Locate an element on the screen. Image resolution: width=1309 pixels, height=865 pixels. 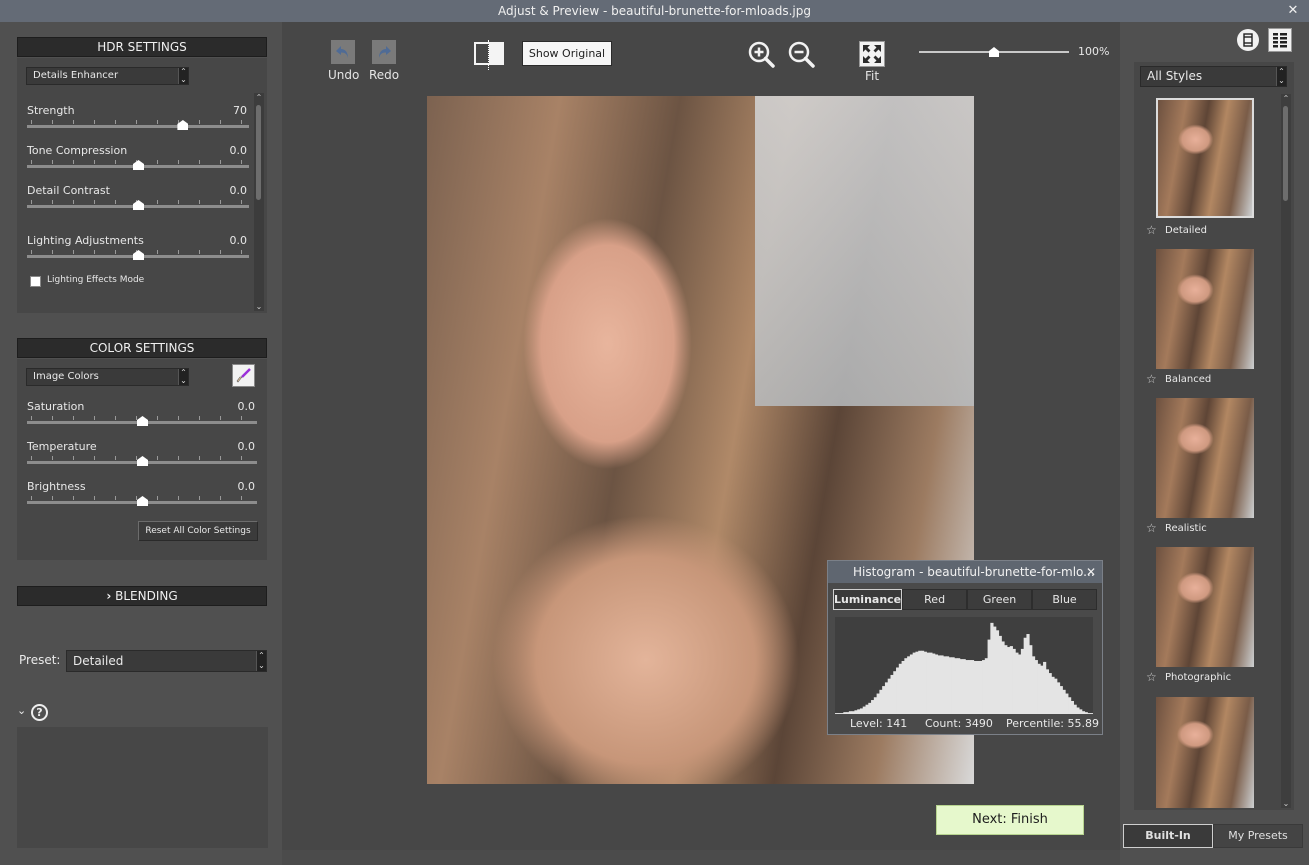
fit-to-screen-icon is located at coordinates (872, 54).